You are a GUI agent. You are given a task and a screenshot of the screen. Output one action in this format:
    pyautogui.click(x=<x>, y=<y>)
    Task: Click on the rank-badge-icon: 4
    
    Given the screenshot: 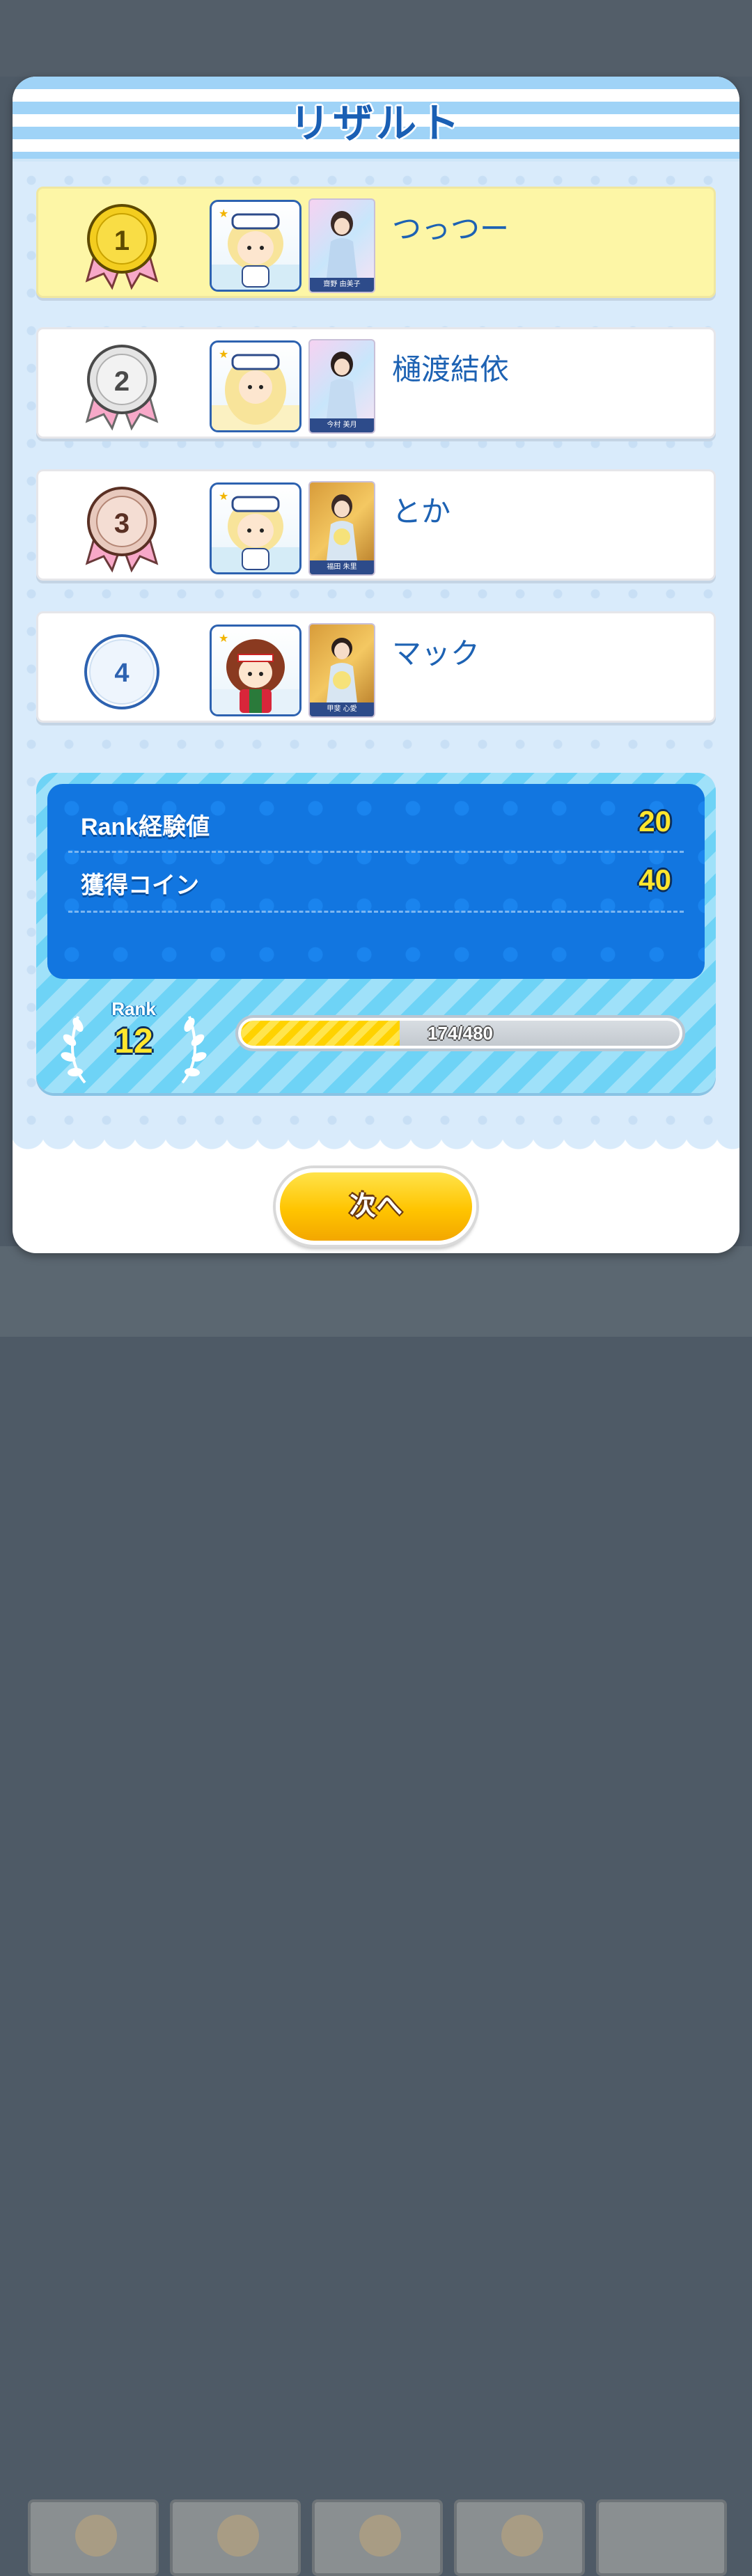 What is the action you would take?
    pyautogui.click(x=121, y=671)
    